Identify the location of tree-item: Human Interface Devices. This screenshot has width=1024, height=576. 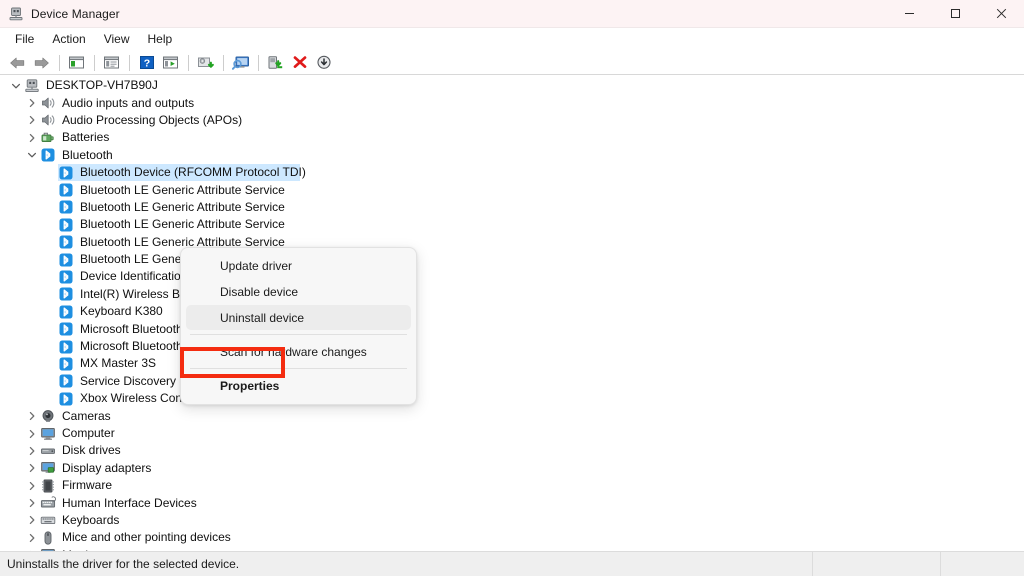
(512, 502).